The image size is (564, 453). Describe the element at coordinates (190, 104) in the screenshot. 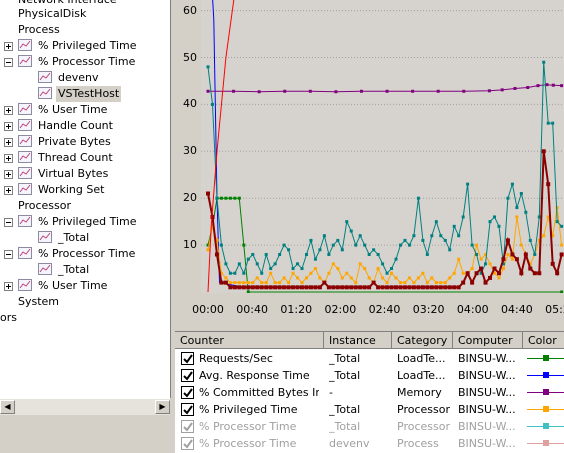

I see `y-tick-label: 40` at that location.